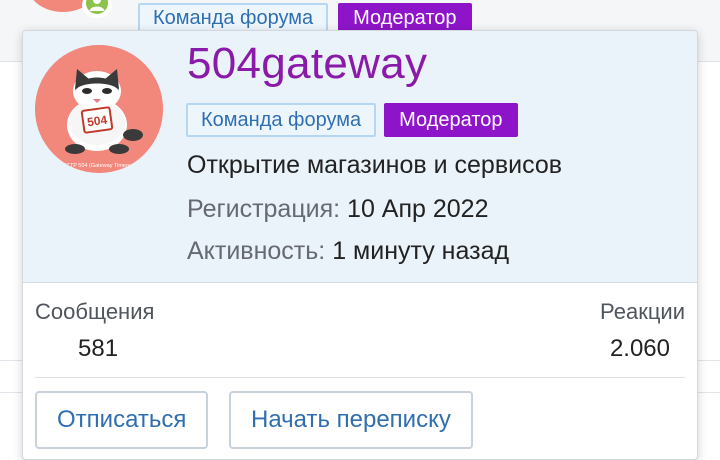 The height and width of the screenshot is (460, 720). I want to click on team-badge: Команда форума, so click(281, 120).